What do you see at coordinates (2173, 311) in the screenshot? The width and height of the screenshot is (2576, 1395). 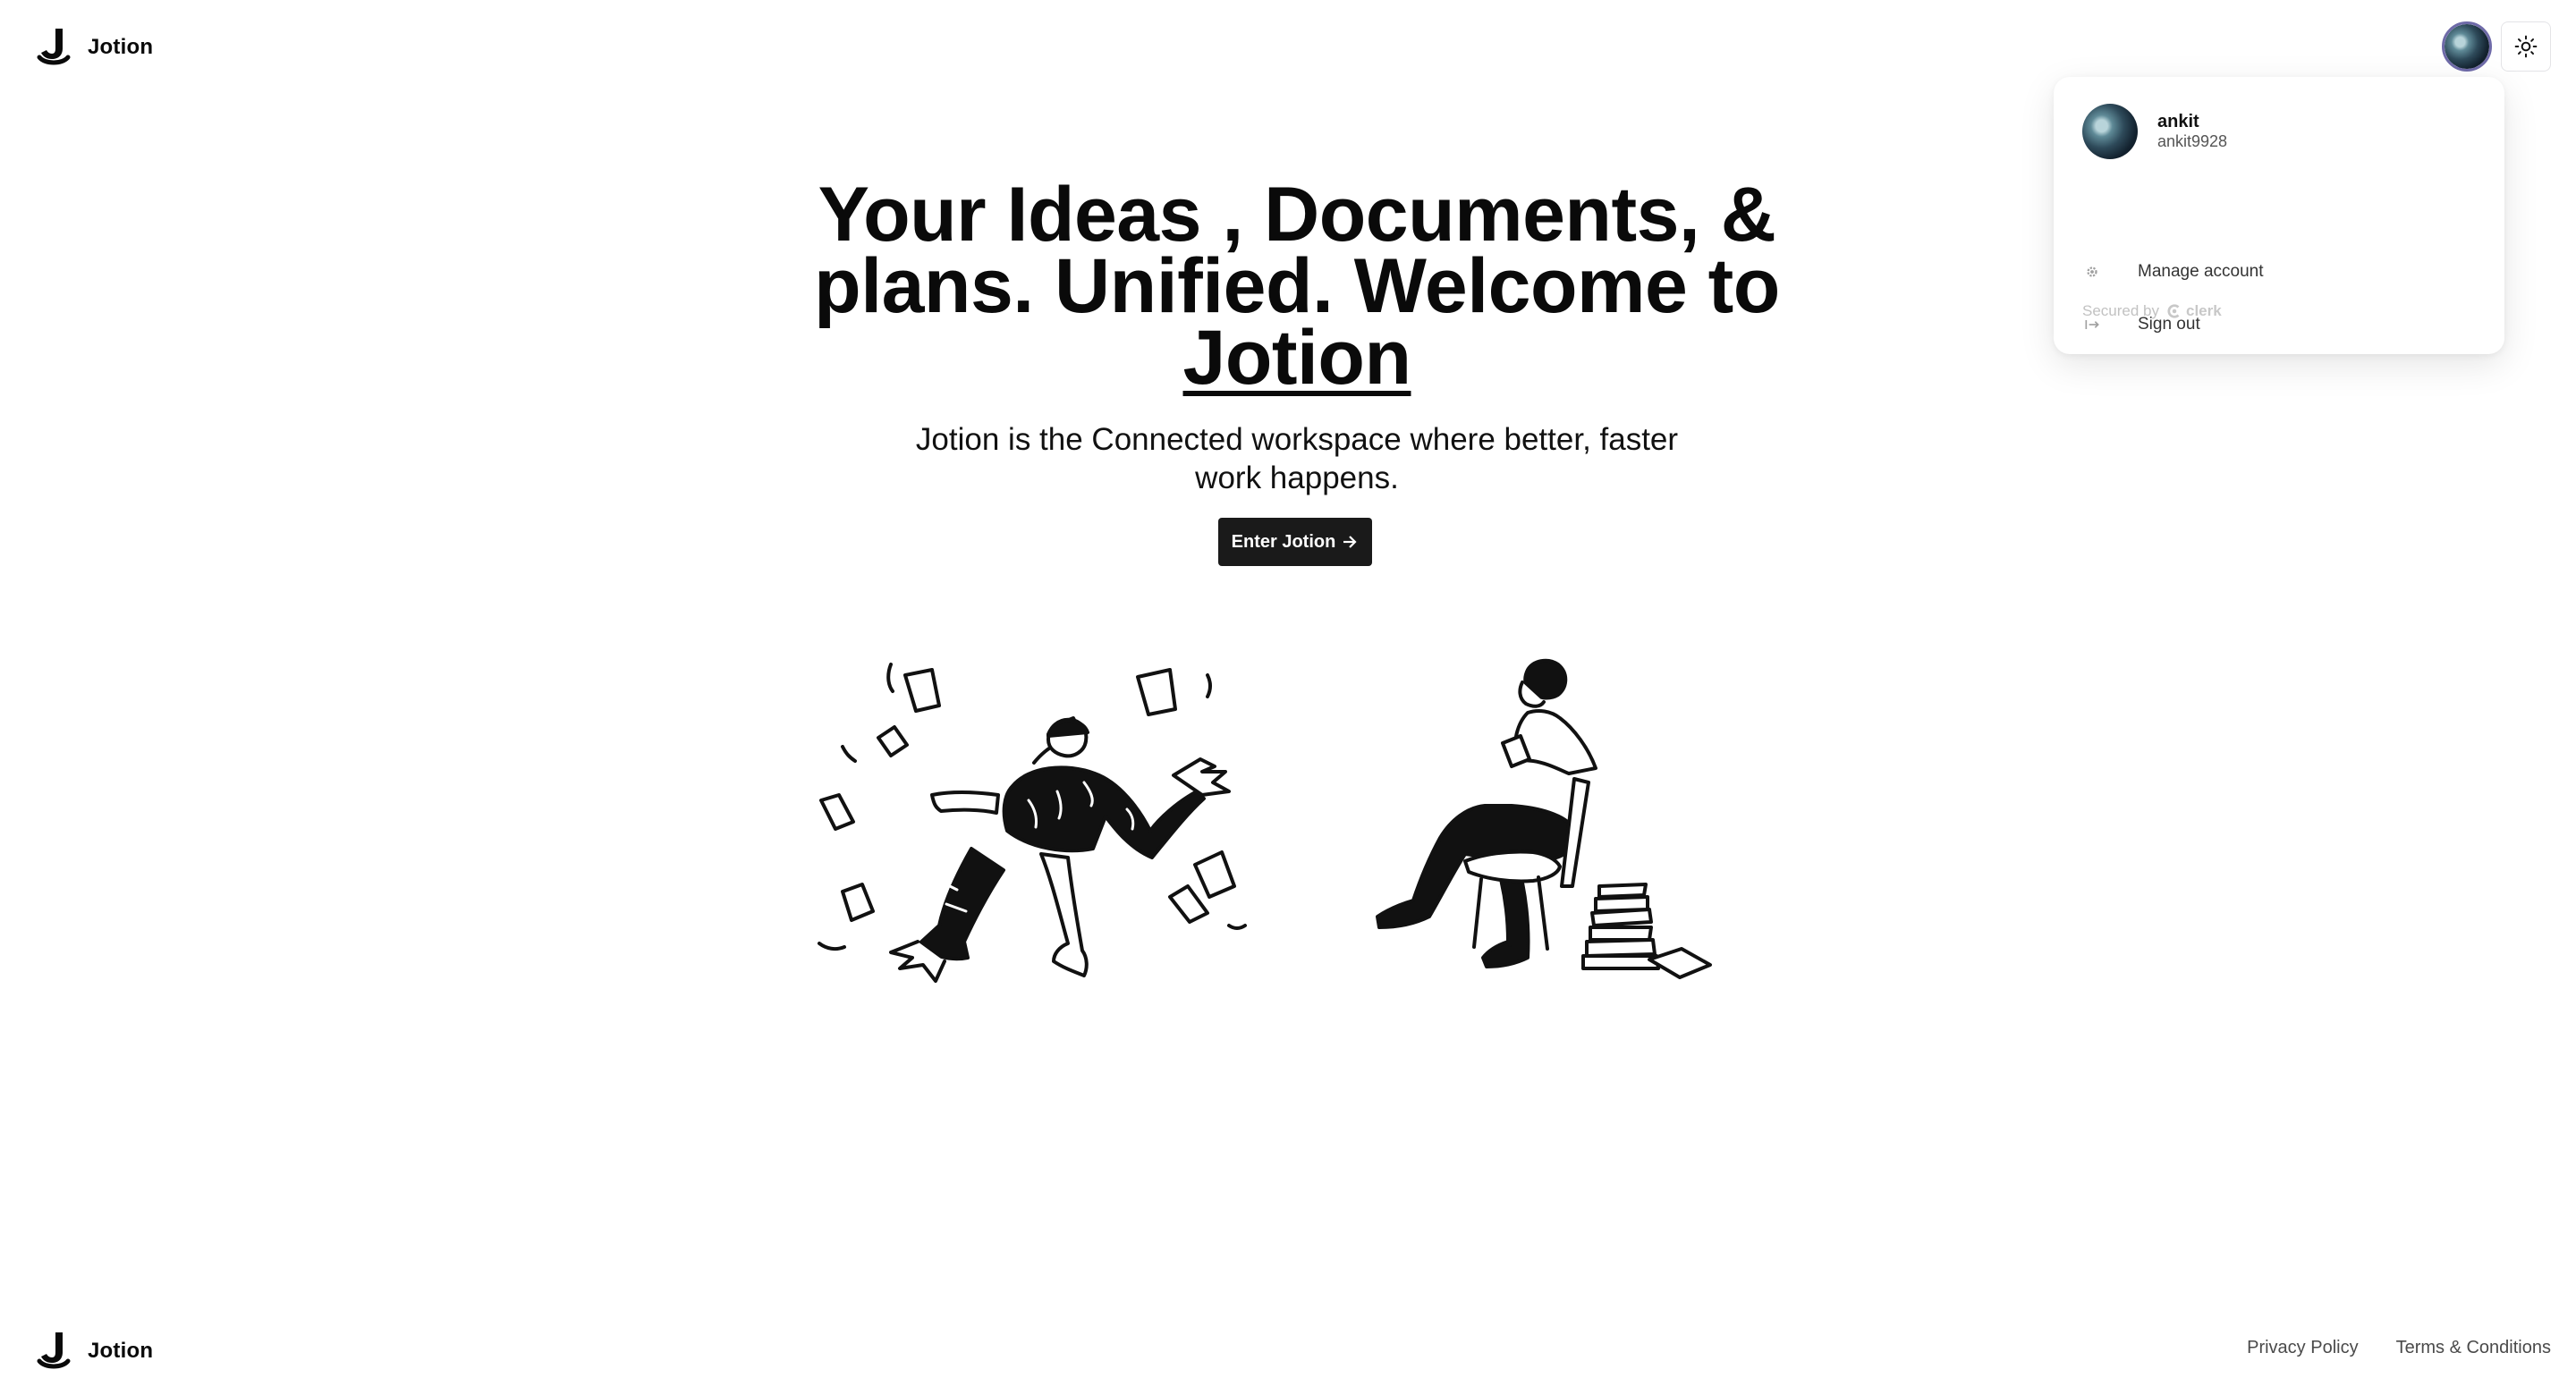 I see `clerk-logo-icon` at bounding box center [2173, 311].